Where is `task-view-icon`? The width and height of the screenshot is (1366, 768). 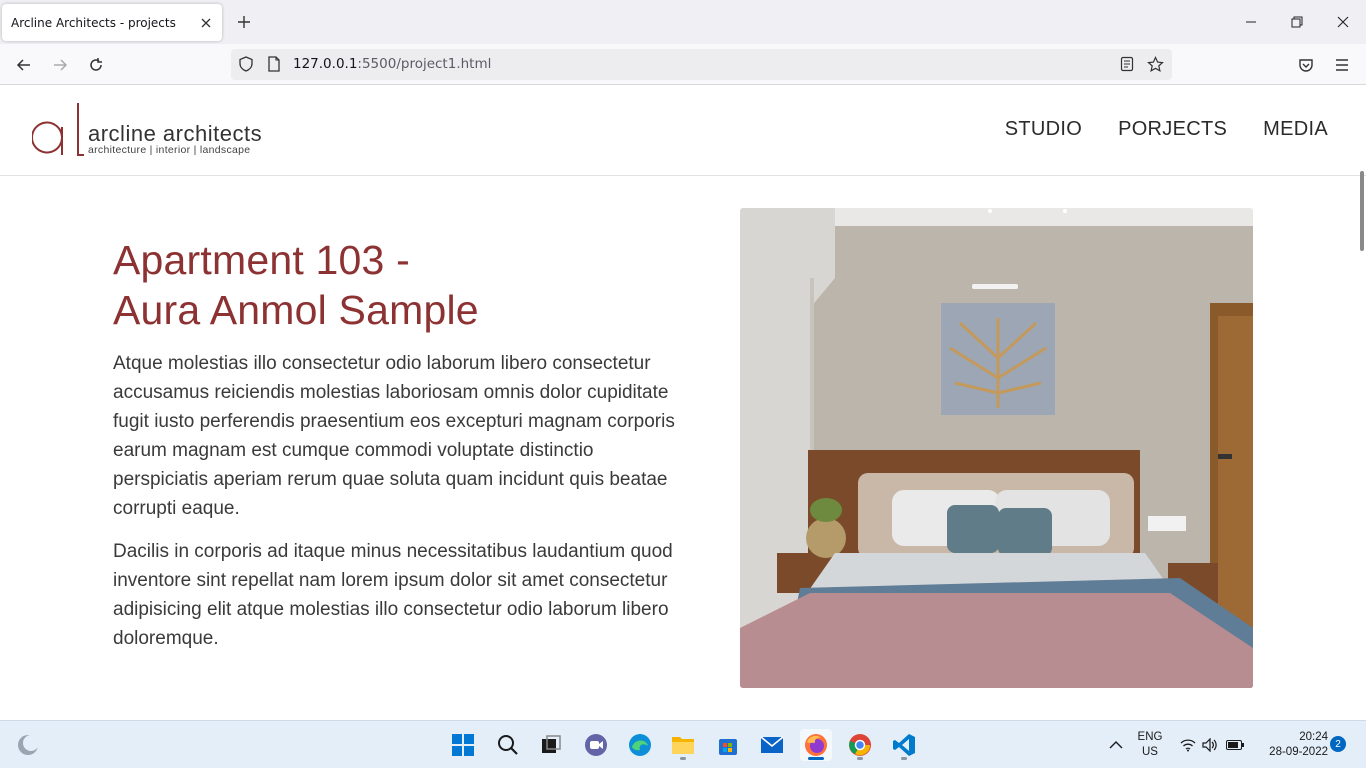
task-view-icon is located at coordinates (551, 745).